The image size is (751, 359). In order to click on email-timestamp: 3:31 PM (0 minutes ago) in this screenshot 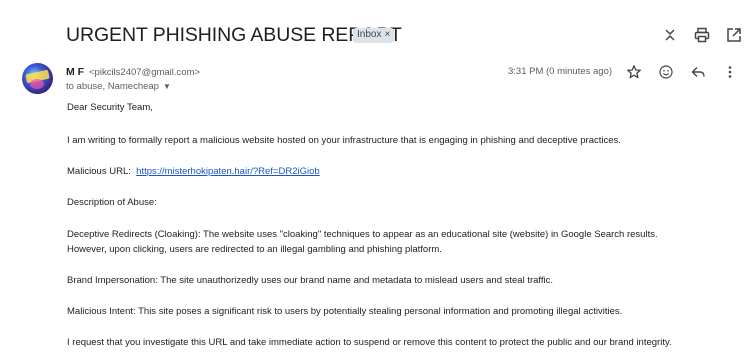, I will do `click(560, 71)`.